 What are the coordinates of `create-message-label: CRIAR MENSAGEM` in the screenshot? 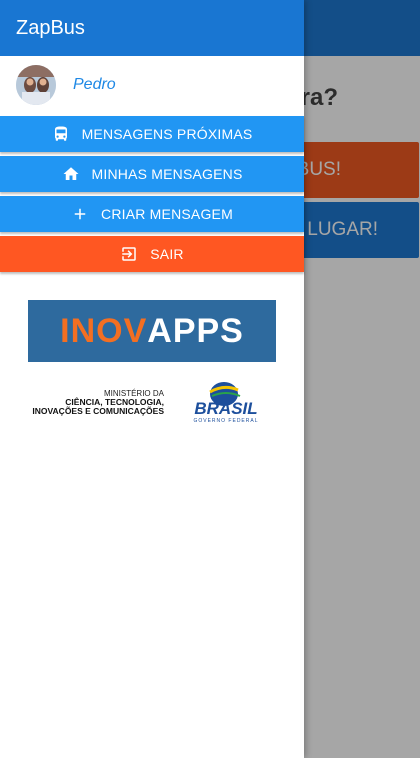 It's located at (167, 214).